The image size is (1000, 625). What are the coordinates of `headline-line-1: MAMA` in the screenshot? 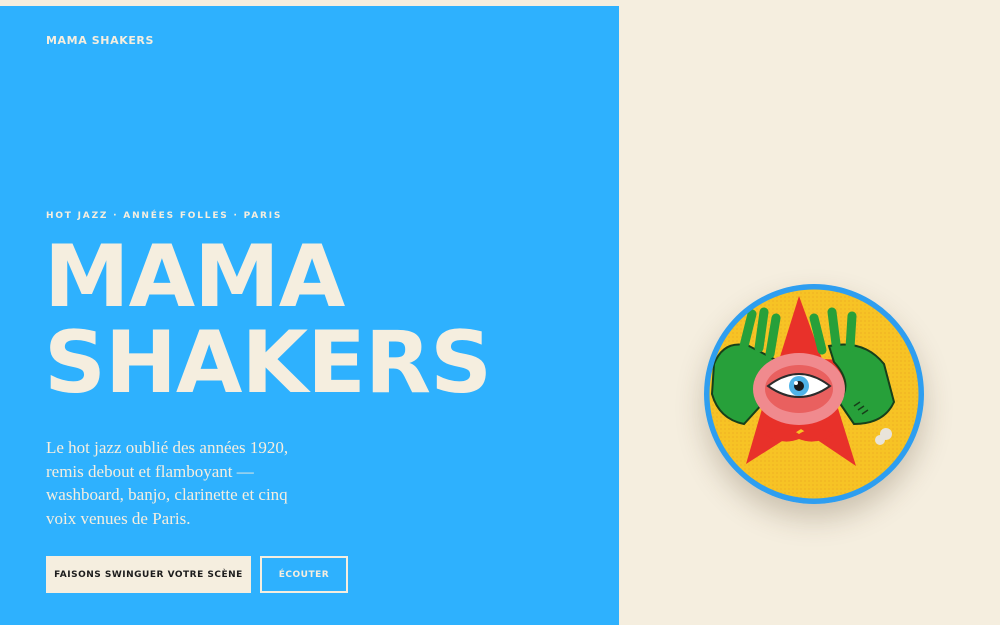 It's located at (194, 277).